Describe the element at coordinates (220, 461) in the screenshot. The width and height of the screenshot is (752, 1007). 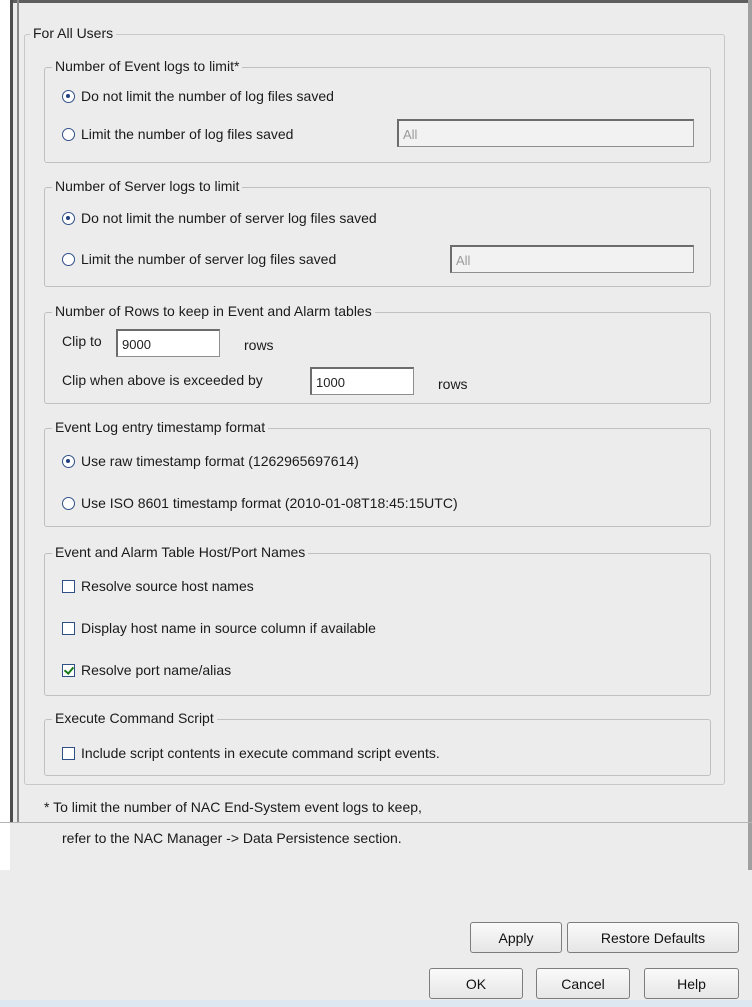
I see `timestamp-raw-label: Use raw timestamp format (1262965697614)` at that location.